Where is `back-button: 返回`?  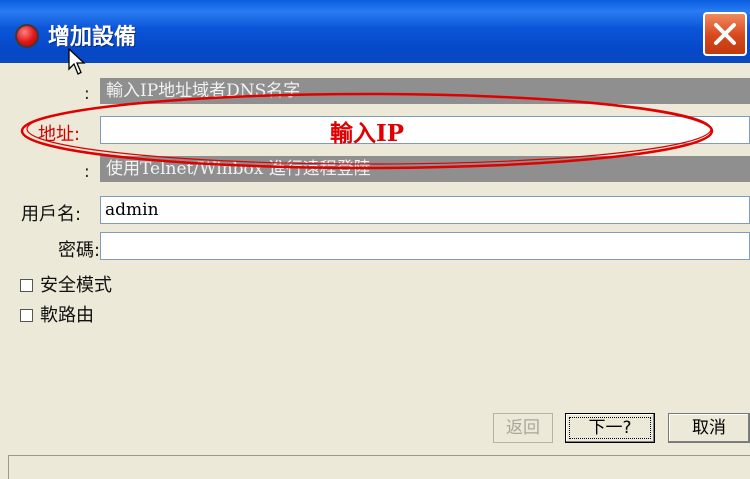 back-button: 返回 is located at coordinates (523, 428).